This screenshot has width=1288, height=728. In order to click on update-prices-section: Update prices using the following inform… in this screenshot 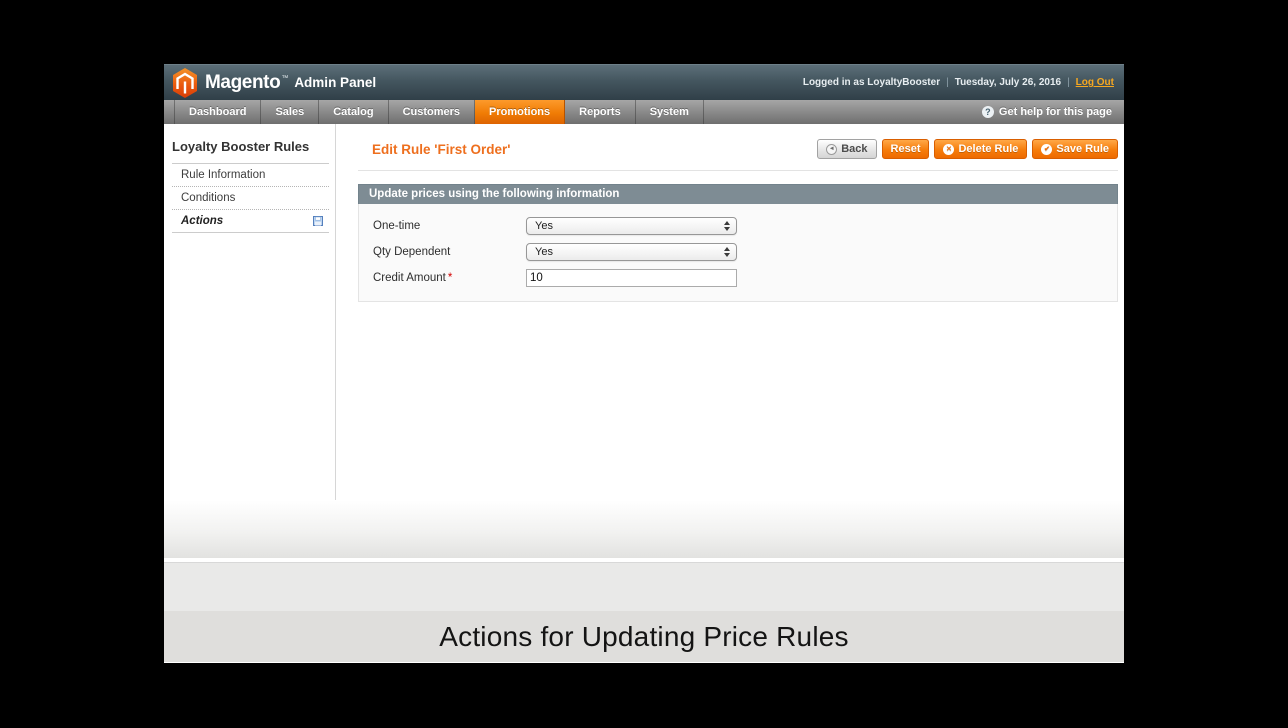, I will do `click(738, 243)`.